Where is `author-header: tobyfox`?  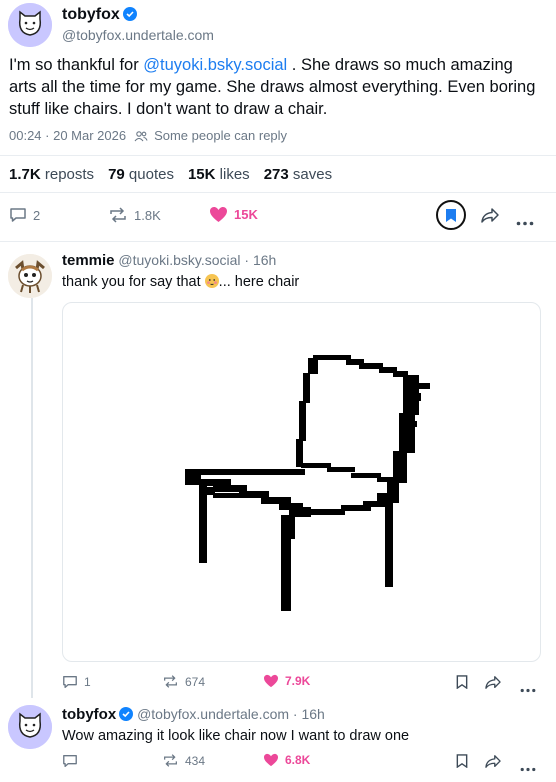 author-header: tobyfox is located at coordinates (99, 15).